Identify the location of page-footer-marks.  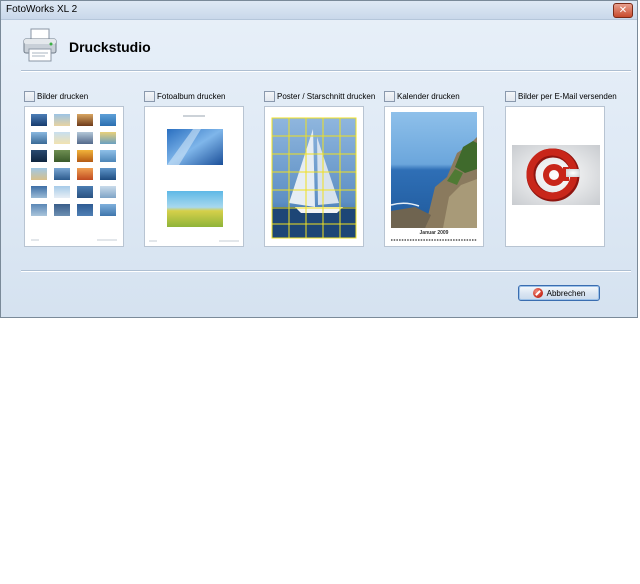
(74, 240).